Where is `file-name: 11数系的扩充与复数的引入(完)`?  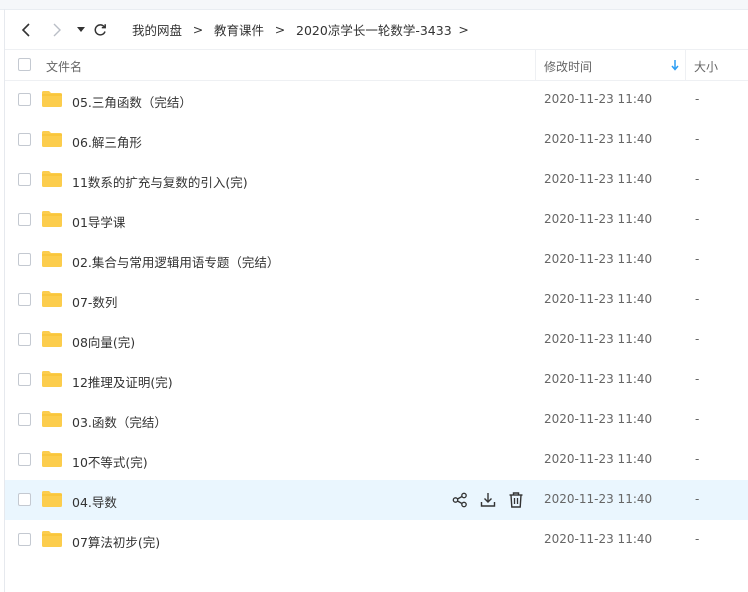 file-name: 11数系的扩充与复数的引入(完) is located at coordinates (160, 181).